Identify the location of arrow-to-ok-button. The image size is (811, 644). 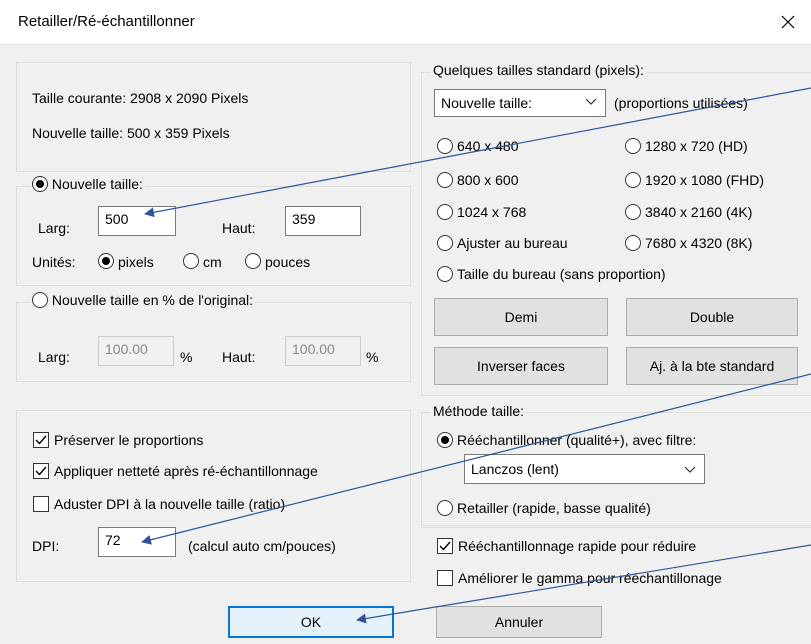
(583, 584).